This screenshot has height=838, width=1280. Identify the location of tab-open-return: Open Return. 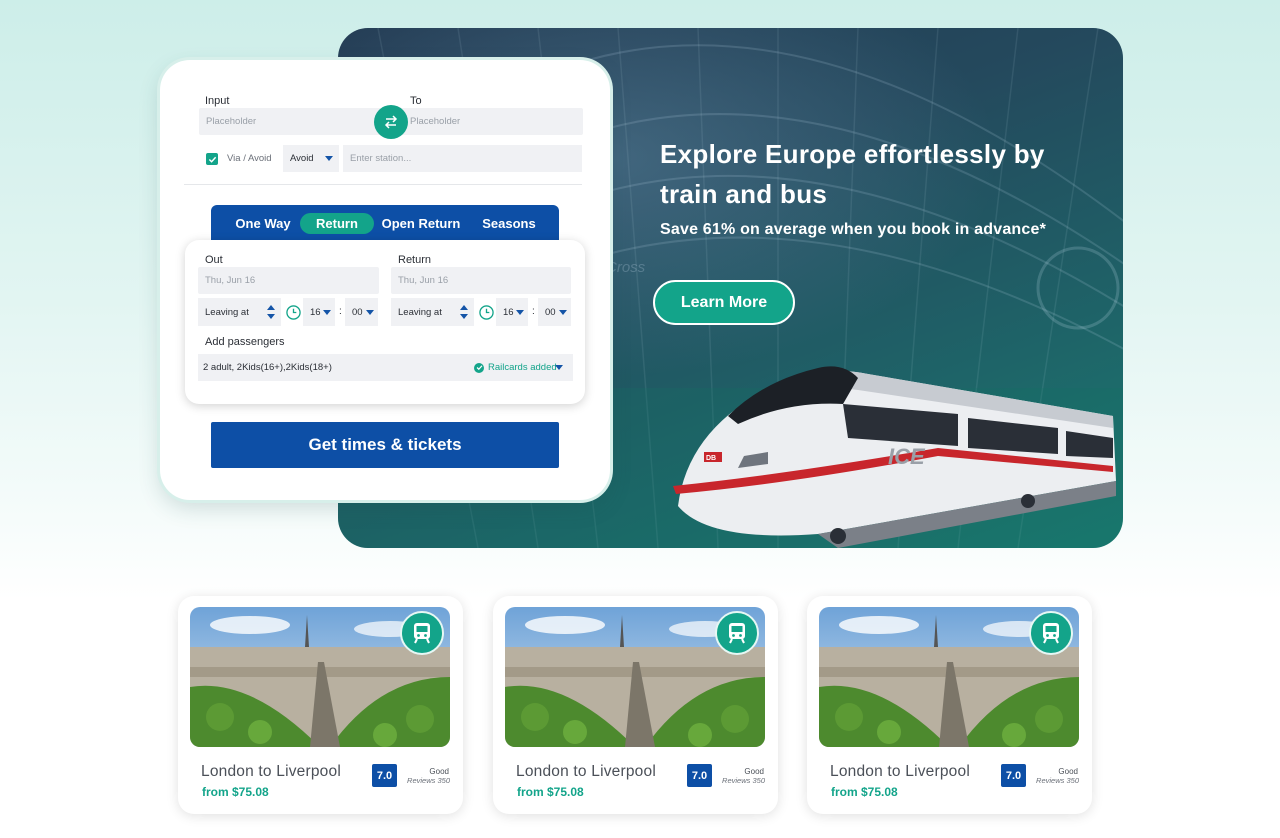
(421, 223).